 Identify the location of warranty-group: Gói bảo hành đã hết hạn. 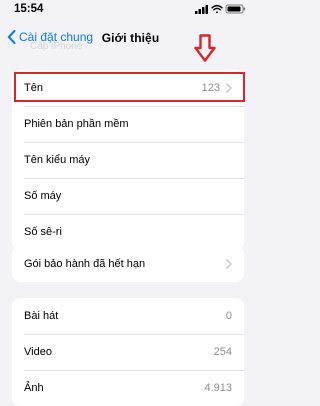
(128, 264).